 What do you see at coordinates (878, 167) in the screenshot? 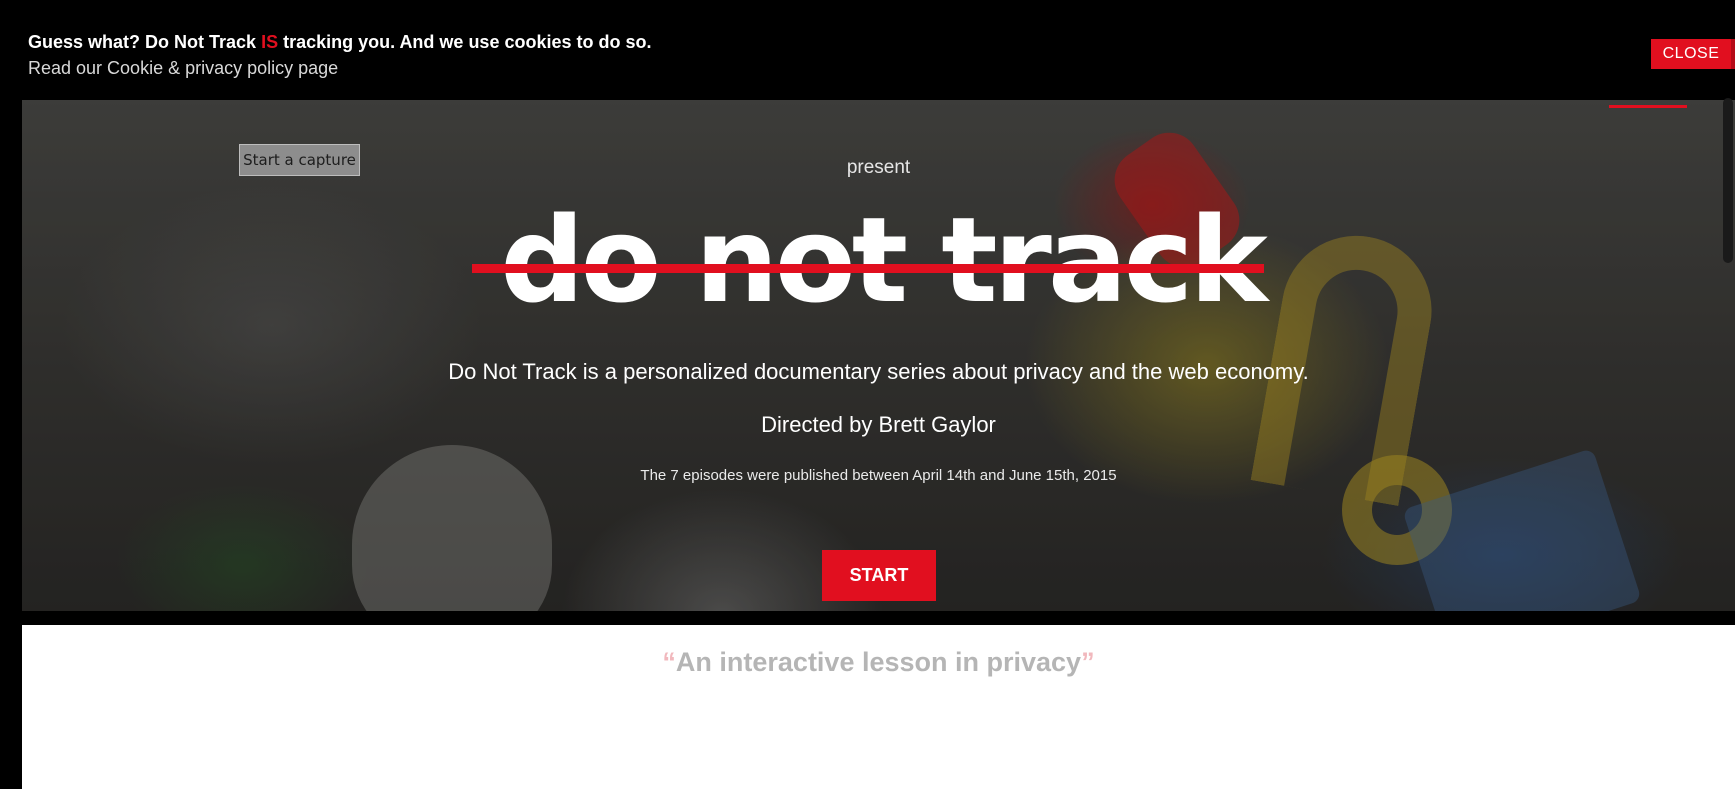
I see `present-label: present` at bounding box center [878, 167].